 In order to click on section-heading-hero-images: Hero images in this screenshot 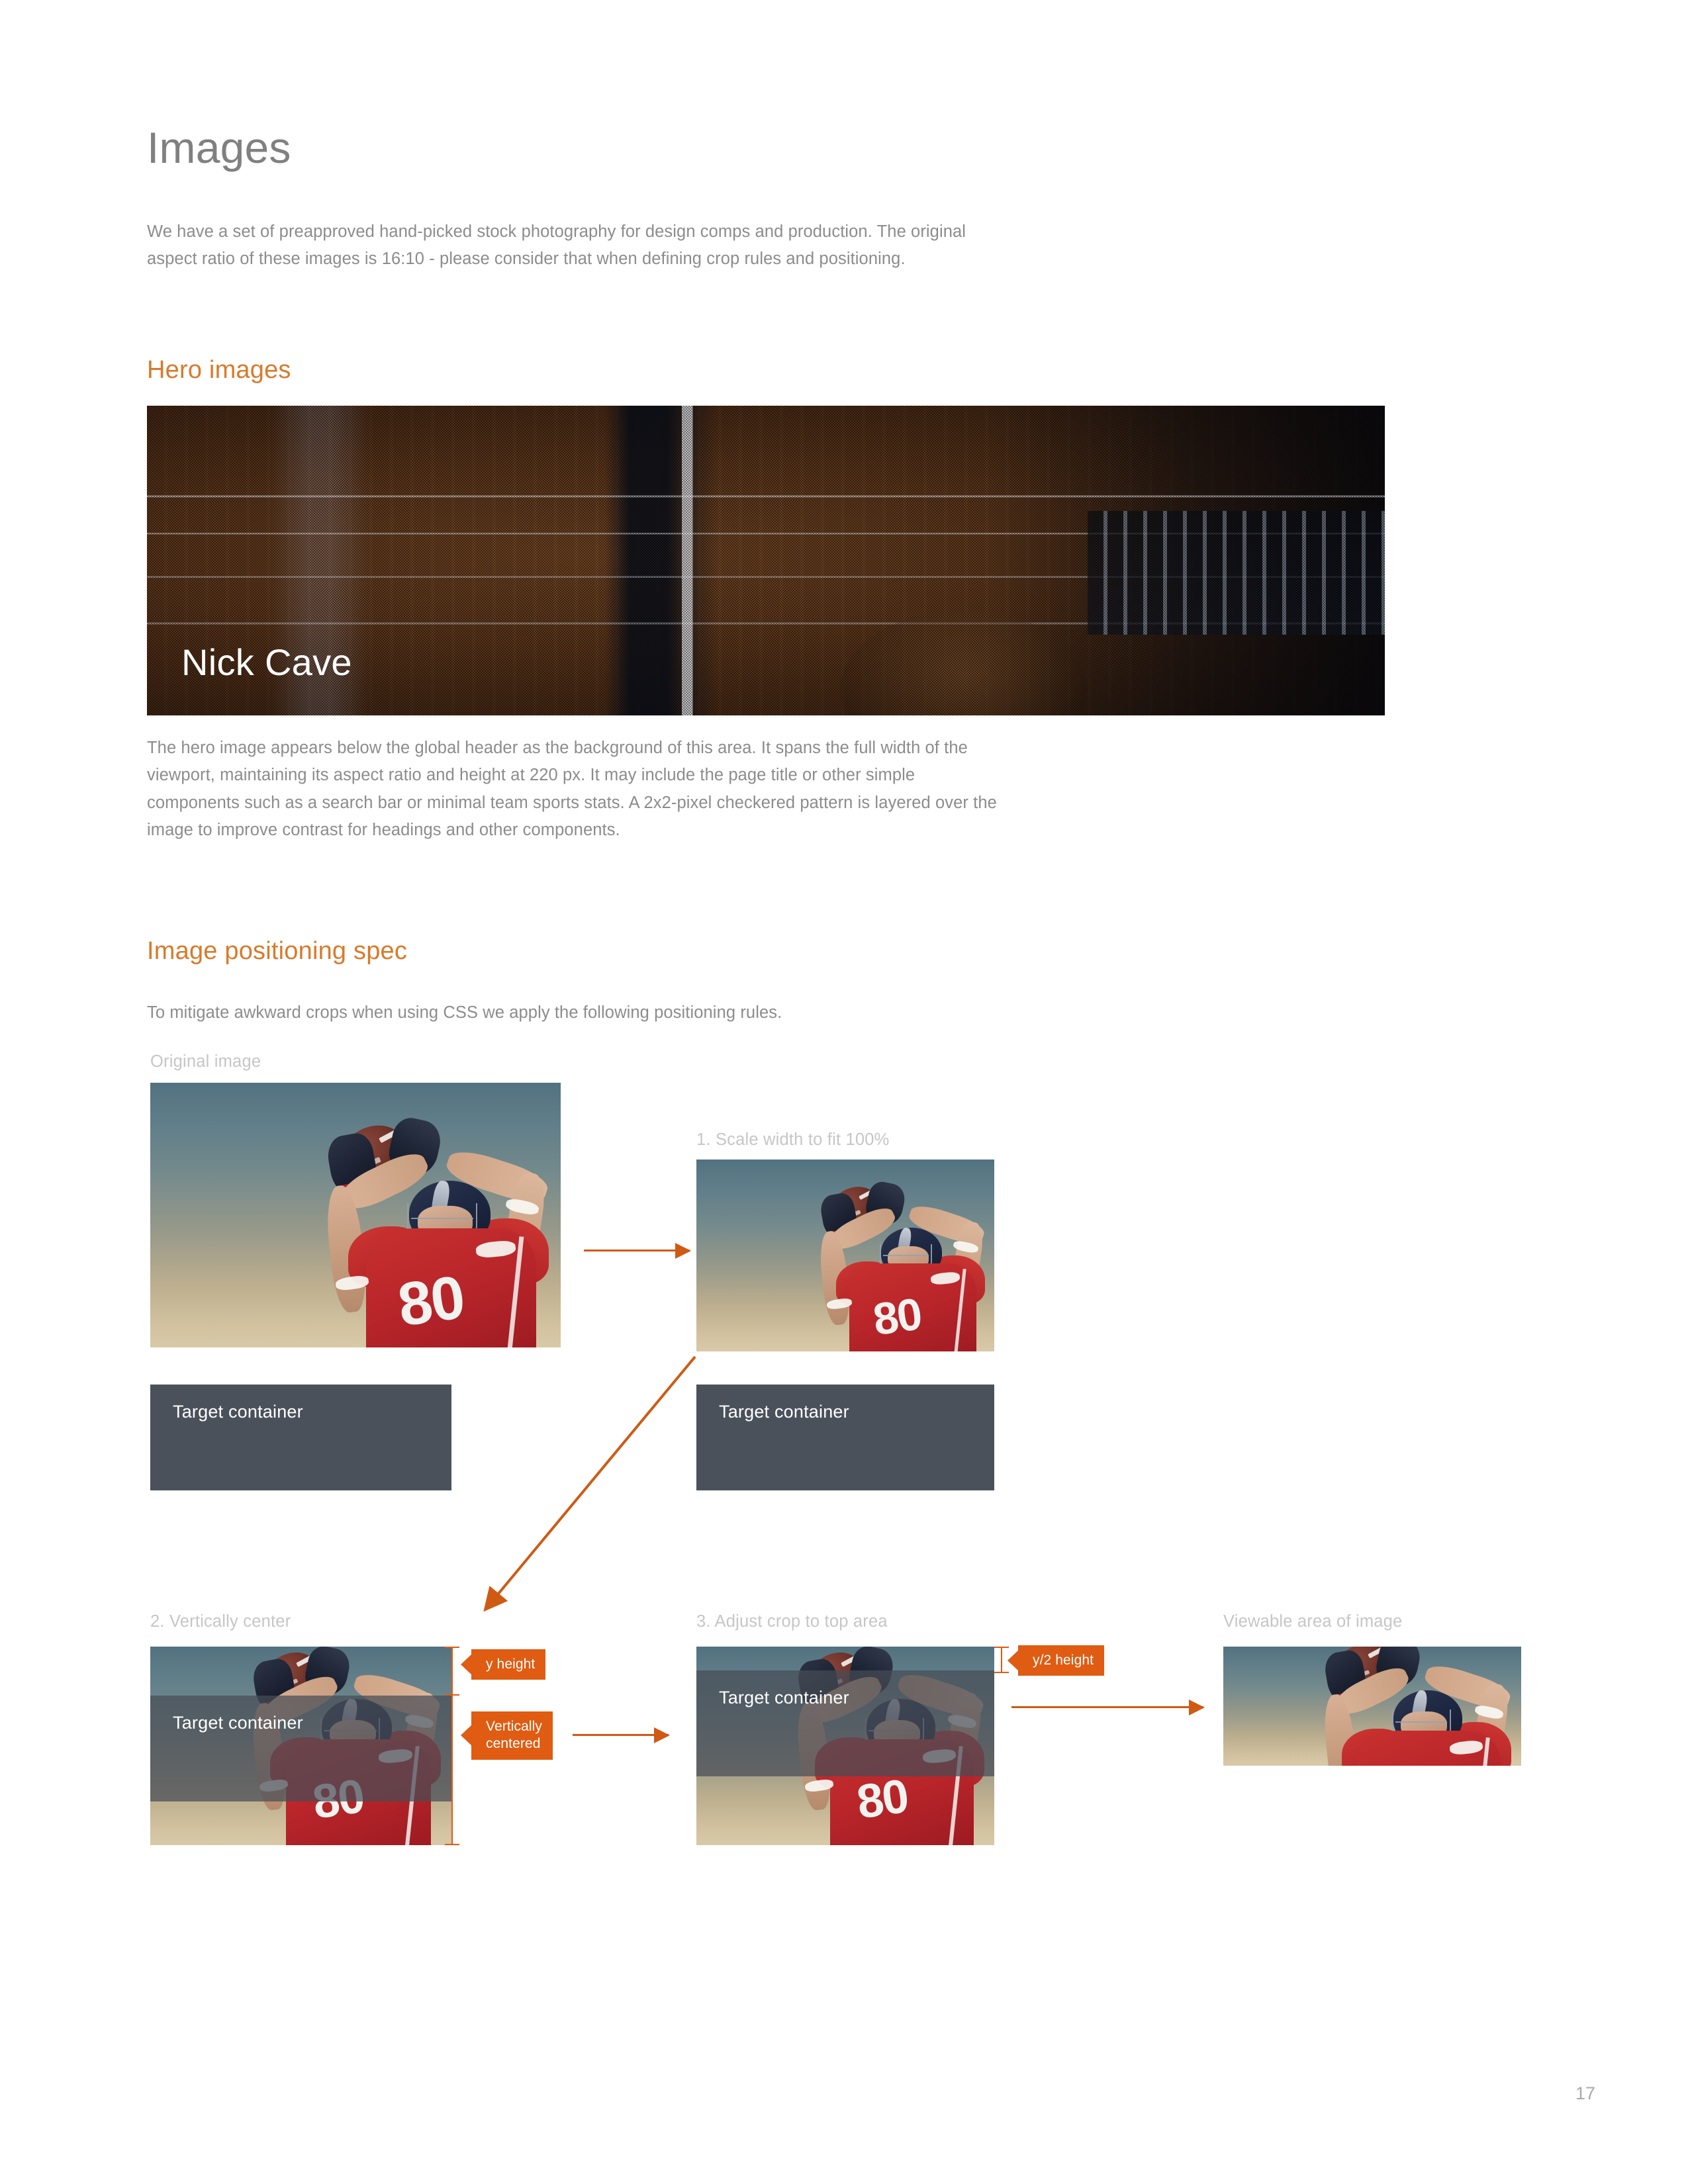, I will do `click(219, 370)`.